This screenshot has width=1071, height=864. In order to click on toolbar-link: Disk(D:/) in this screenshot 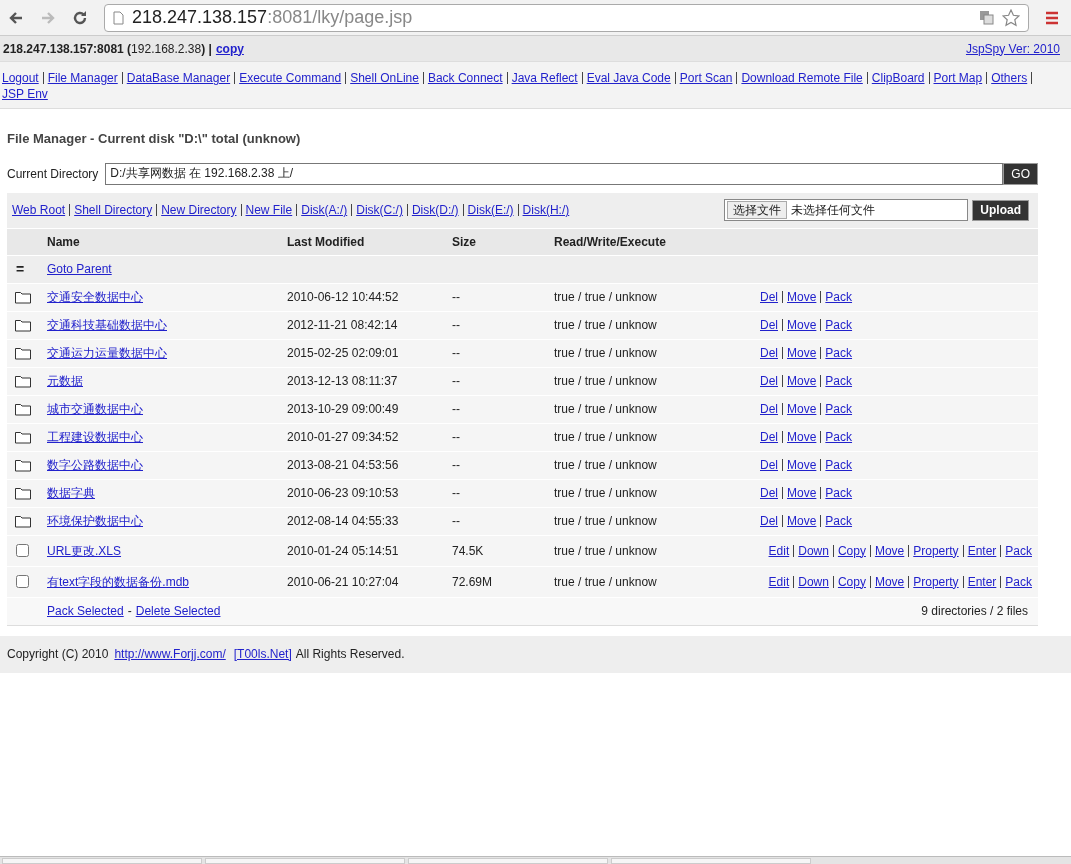, I will do `click(435, 210)`.